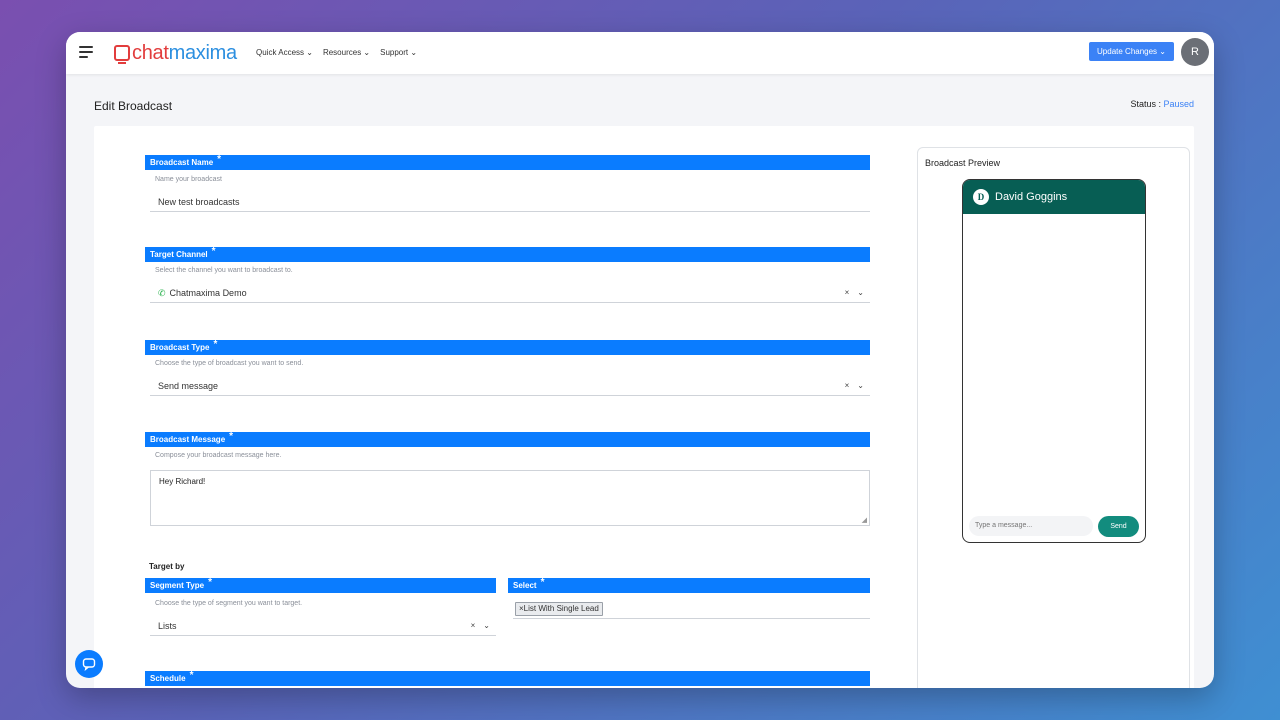 The image size is (1280, 720). I want to click on preview-title: Broadcast Preview, so click(963, 163).